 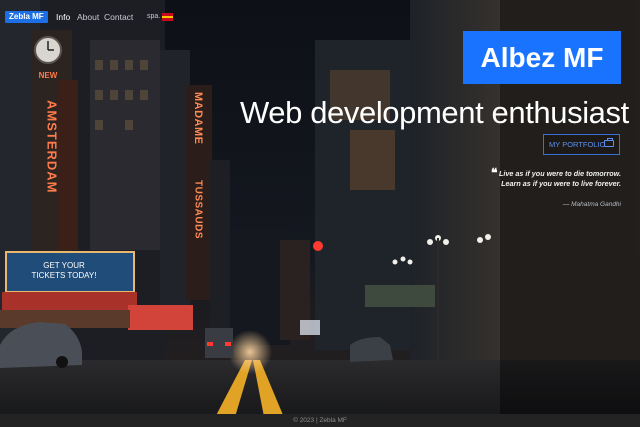 What do you see at coordinates (320, 17) in the screenshot?
I see `top-navbar: Zebla MF Info About Contact spa.` at bounding box center [320, 17].